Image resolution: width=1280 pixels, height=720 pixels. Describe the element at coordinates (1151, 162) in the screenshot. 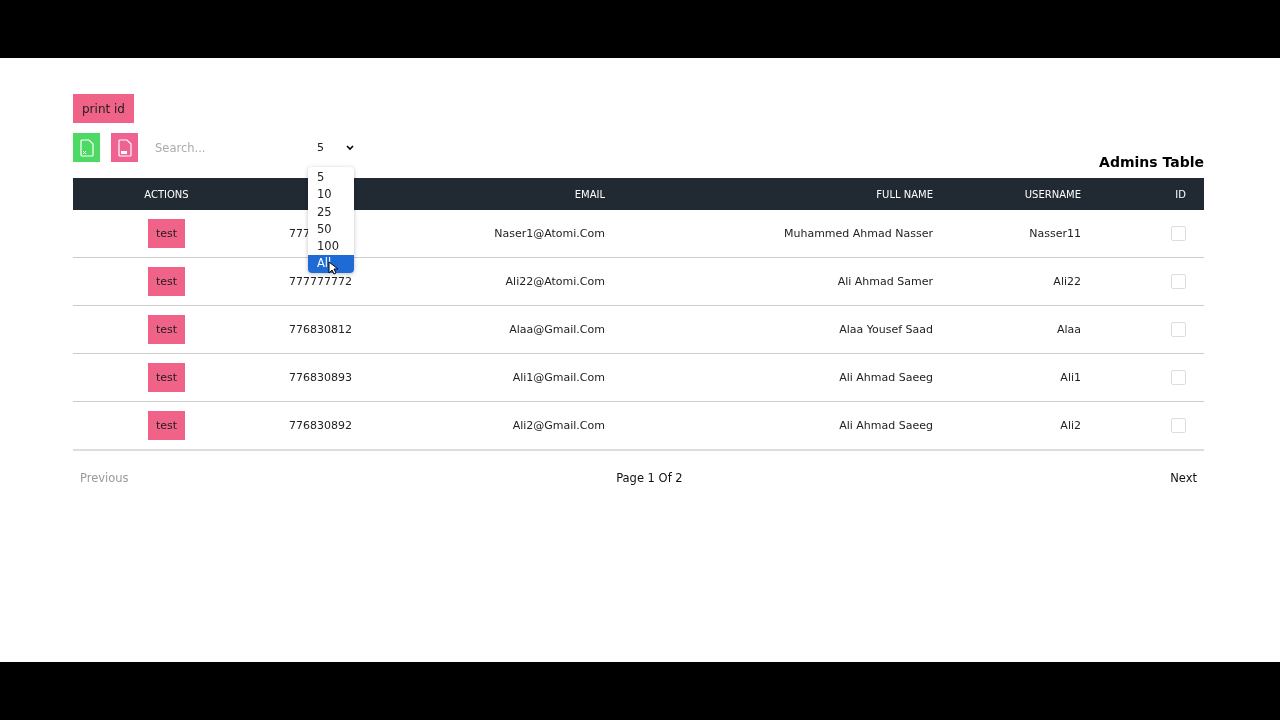

I see `table-title: Admins Table` at that location.